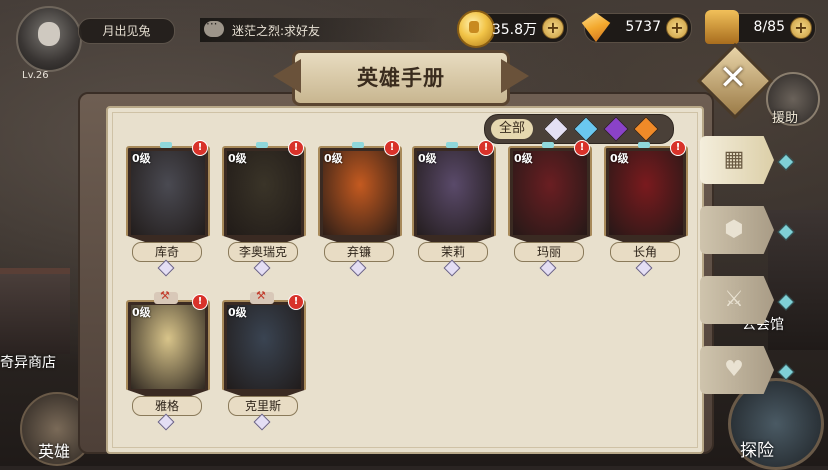 The width and height of the screenshot is (828, 470). What do you see at coordinates (722, 27) in the screenshot?
I see `stamina-chest-icon` at bounding box center [722, 27].